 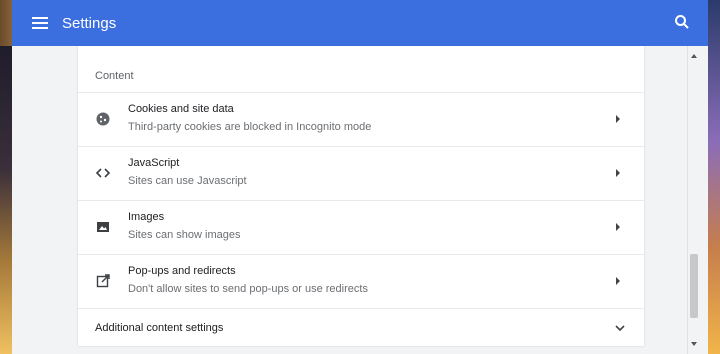 I want to click on app-bar: Settings, so click(x=360, y=23).